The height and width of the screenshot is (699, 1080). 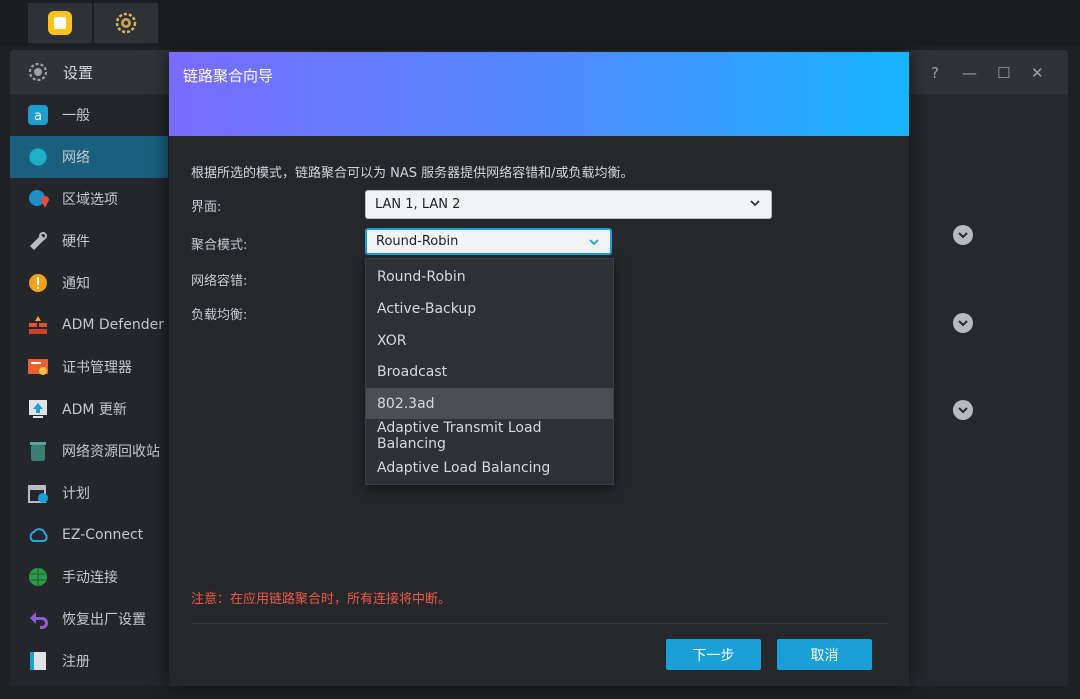 What do you see at coordinates (489, 308) in the screenshot?
I see `mode-option-active-backup: Active-Backup` at bounding box center [489, 308].